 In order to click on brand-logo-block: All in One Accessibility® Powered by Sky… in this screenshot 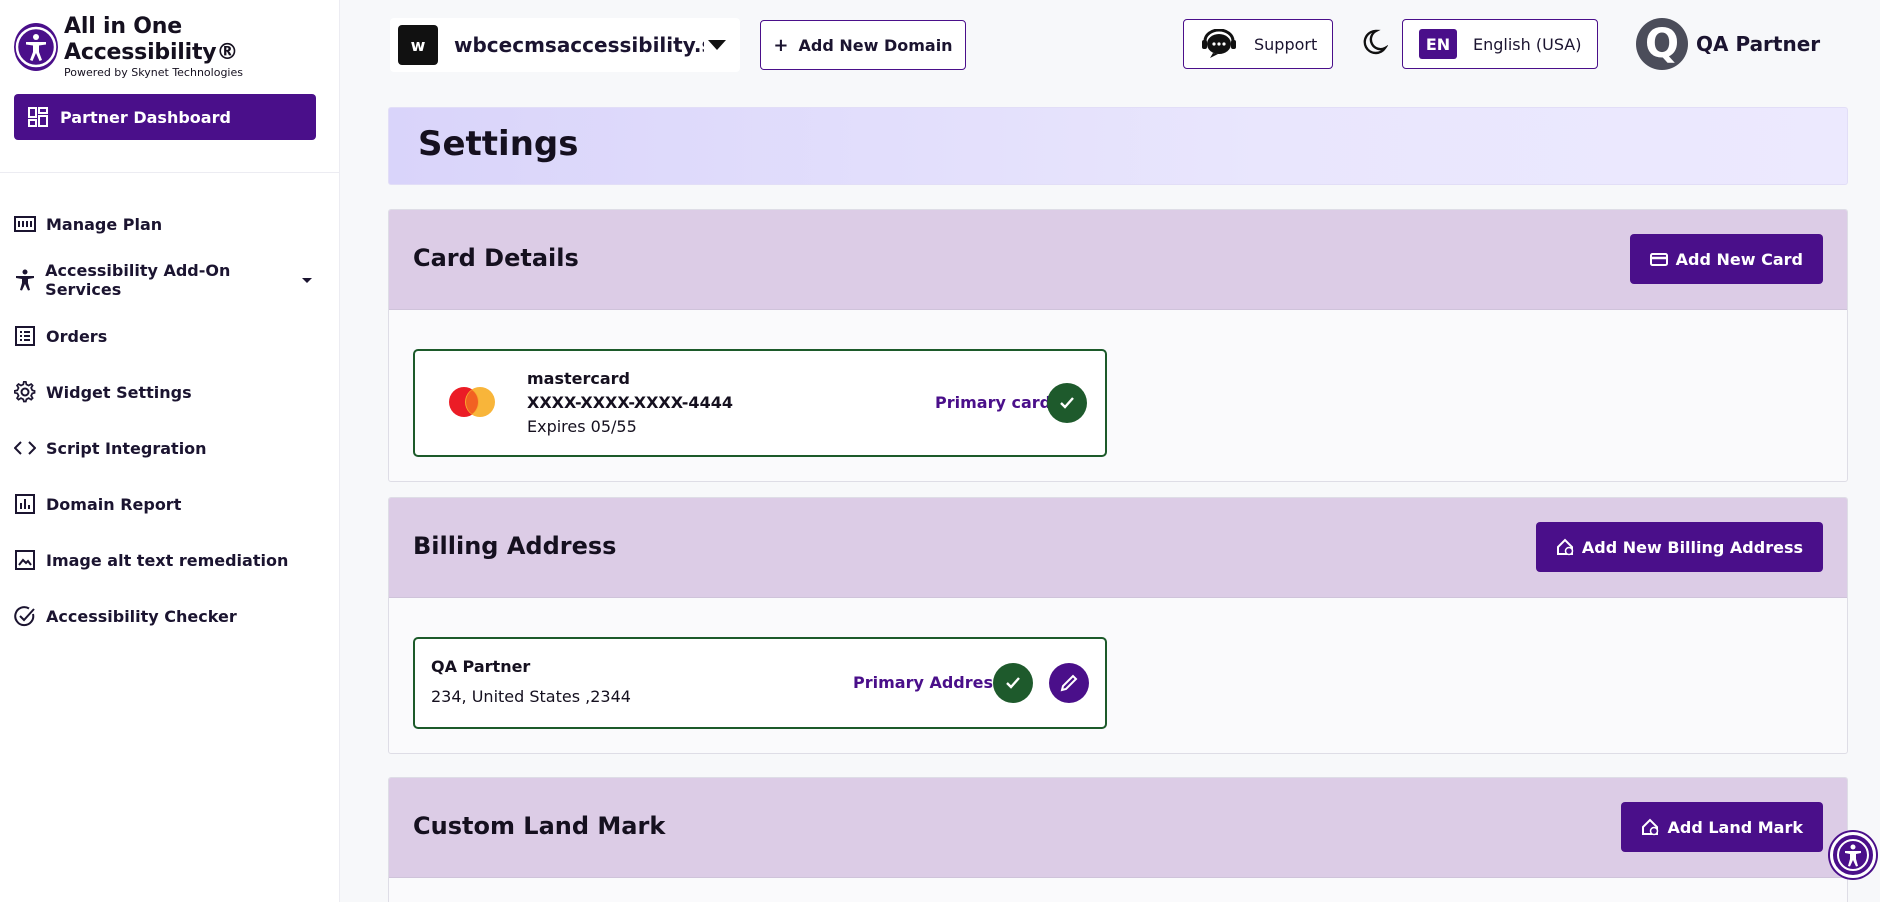, I will do `click(176, 46)`.